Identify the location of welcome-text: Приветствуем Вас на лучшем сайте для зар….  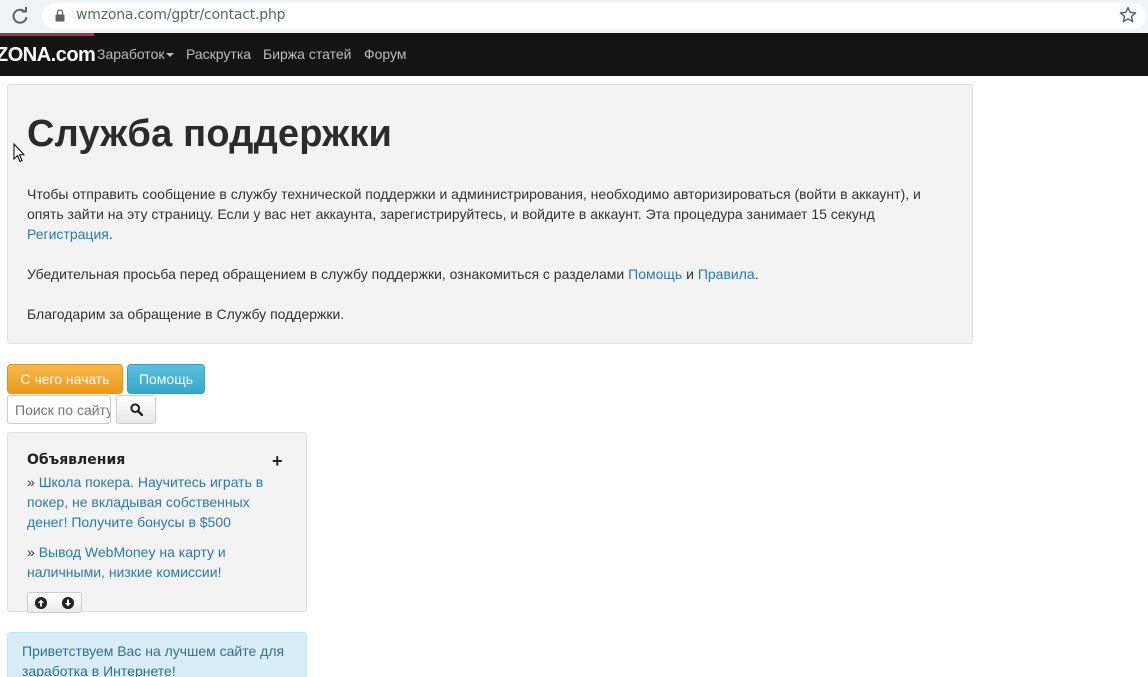
(153, 660).